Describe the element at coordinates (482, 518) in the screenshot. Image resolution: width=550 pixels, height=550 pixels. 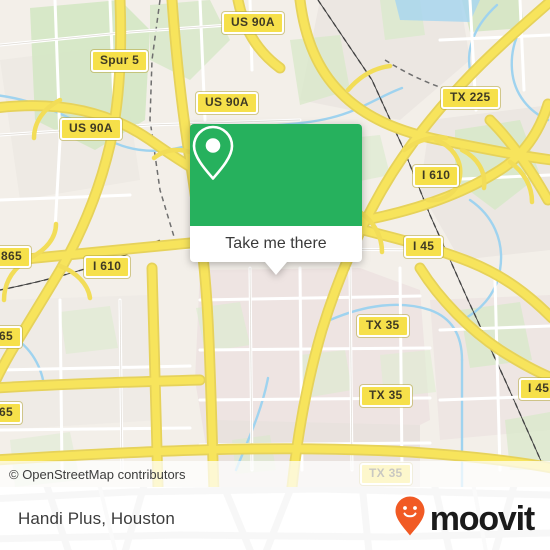
I see `moovit-wordmark: moovit` at that location.